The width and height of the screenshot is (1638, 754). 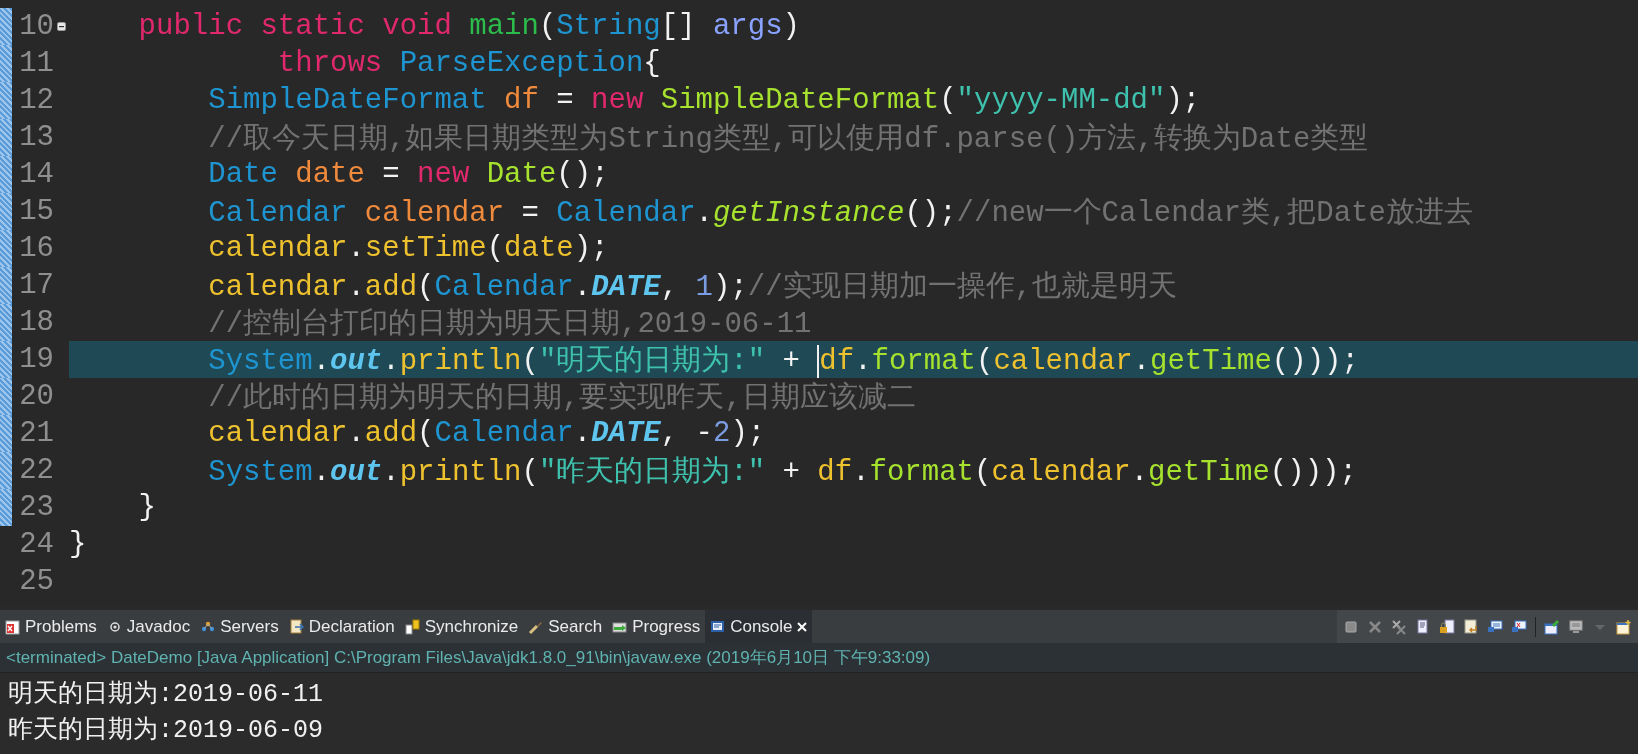 I want to click on view-tab: Javadoc, so click(x=148, y=626).